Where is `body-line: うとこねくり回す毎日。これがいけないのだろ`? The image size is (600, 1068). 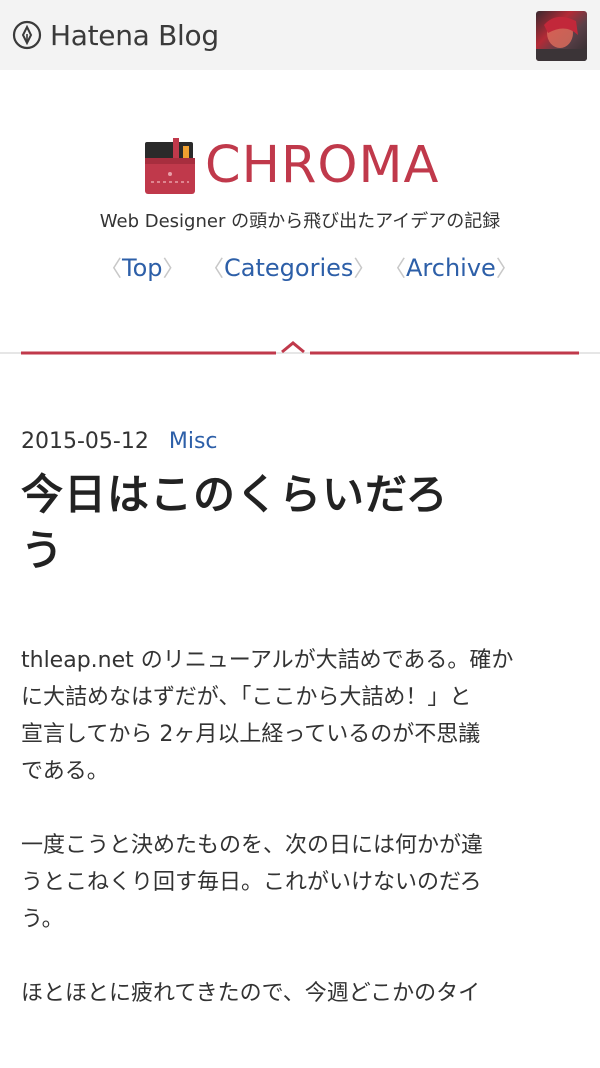
body-line: うとこねくり回す毎日。これがいけないのだろ is located at coordinates (251, 882).